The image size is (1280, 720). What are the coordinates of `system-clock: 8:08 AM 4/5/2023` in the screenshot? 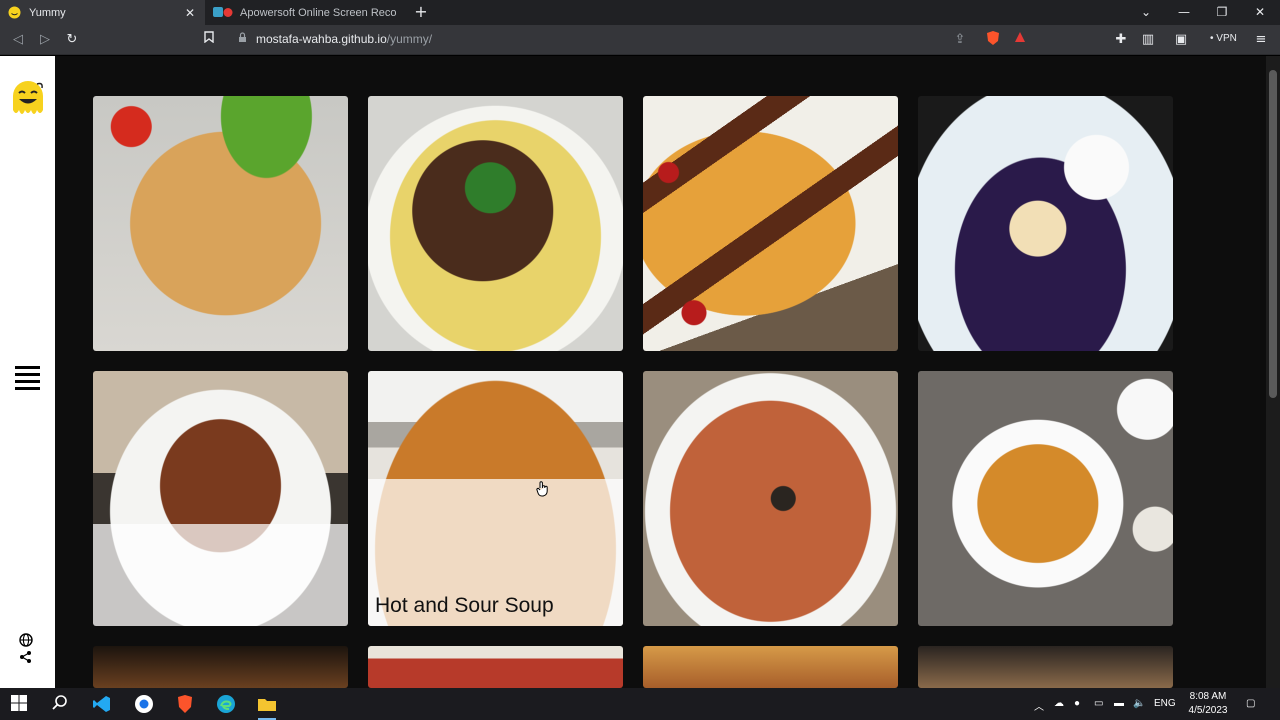 It's located at (1208, 704).